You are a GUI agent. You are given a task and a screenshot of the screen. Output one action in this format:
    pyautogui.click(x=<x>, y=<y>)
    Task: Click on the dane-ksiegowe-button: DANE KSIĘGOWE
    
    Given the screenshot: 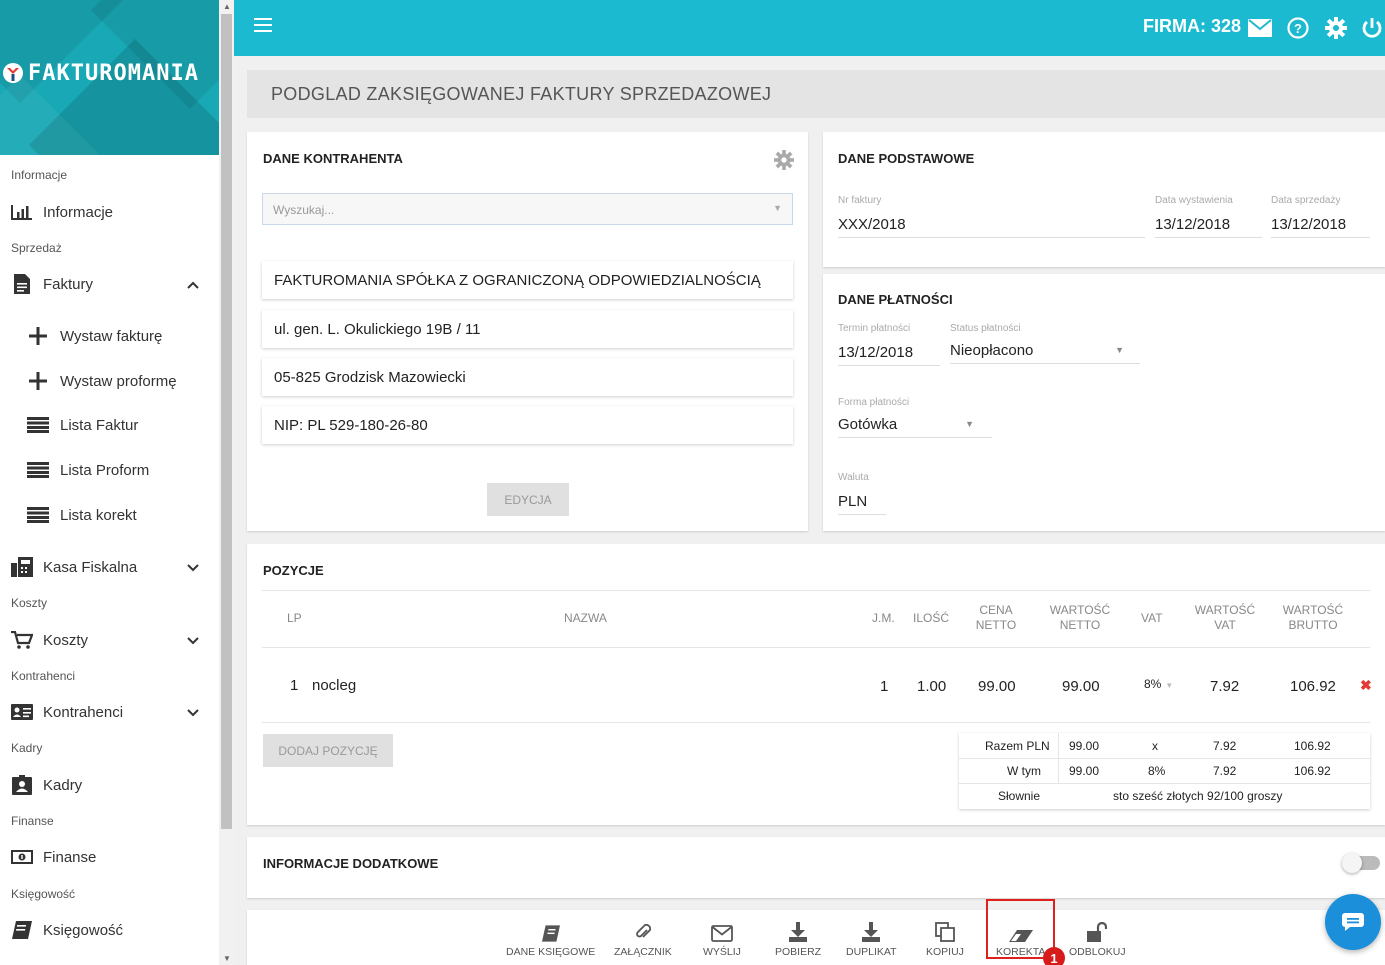 What is the action you would take?
    pyautogui.click(x=550, y=939)
    